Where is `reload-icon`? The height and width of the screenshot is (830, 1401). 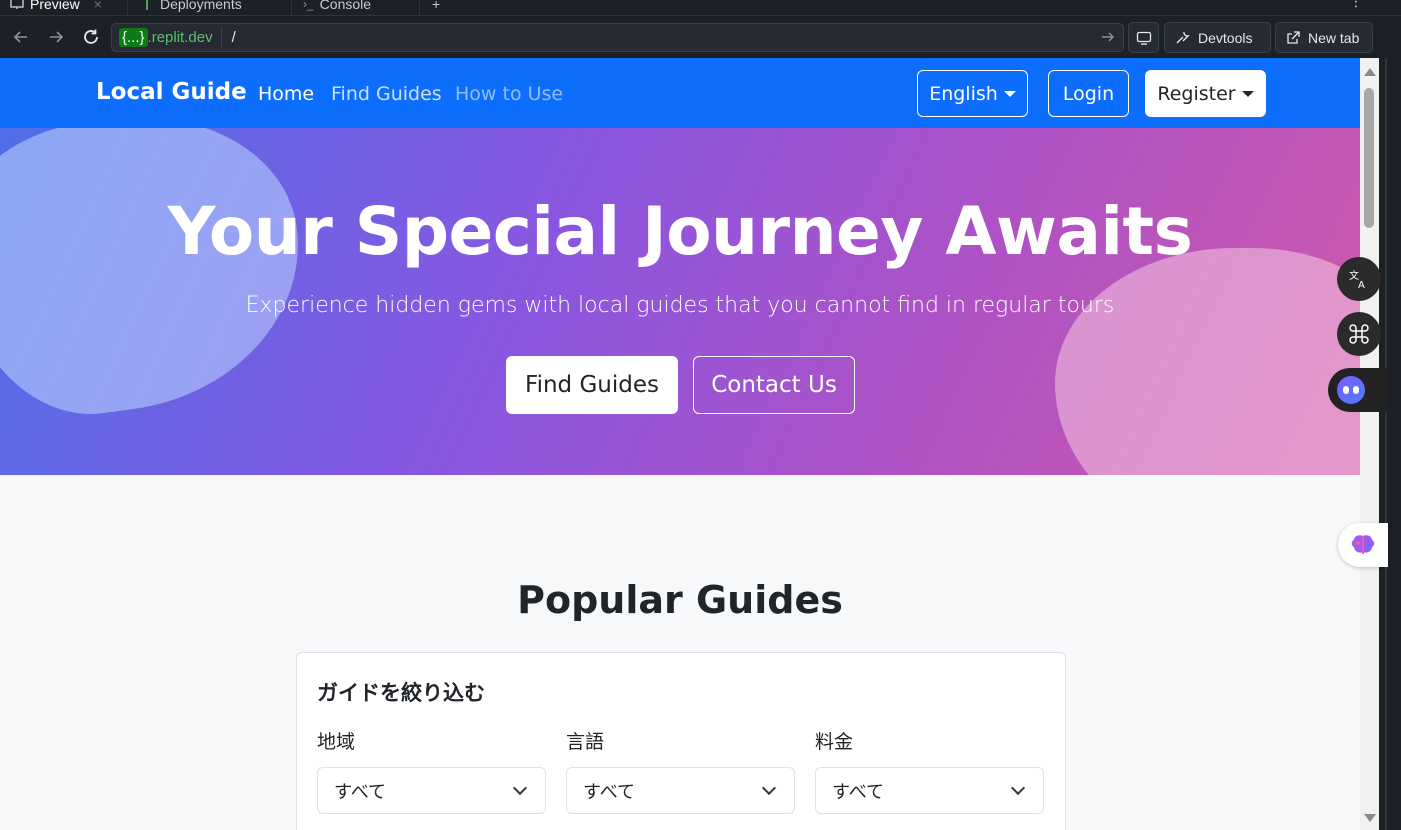 reload-icon is located at coordinates (91, 37).